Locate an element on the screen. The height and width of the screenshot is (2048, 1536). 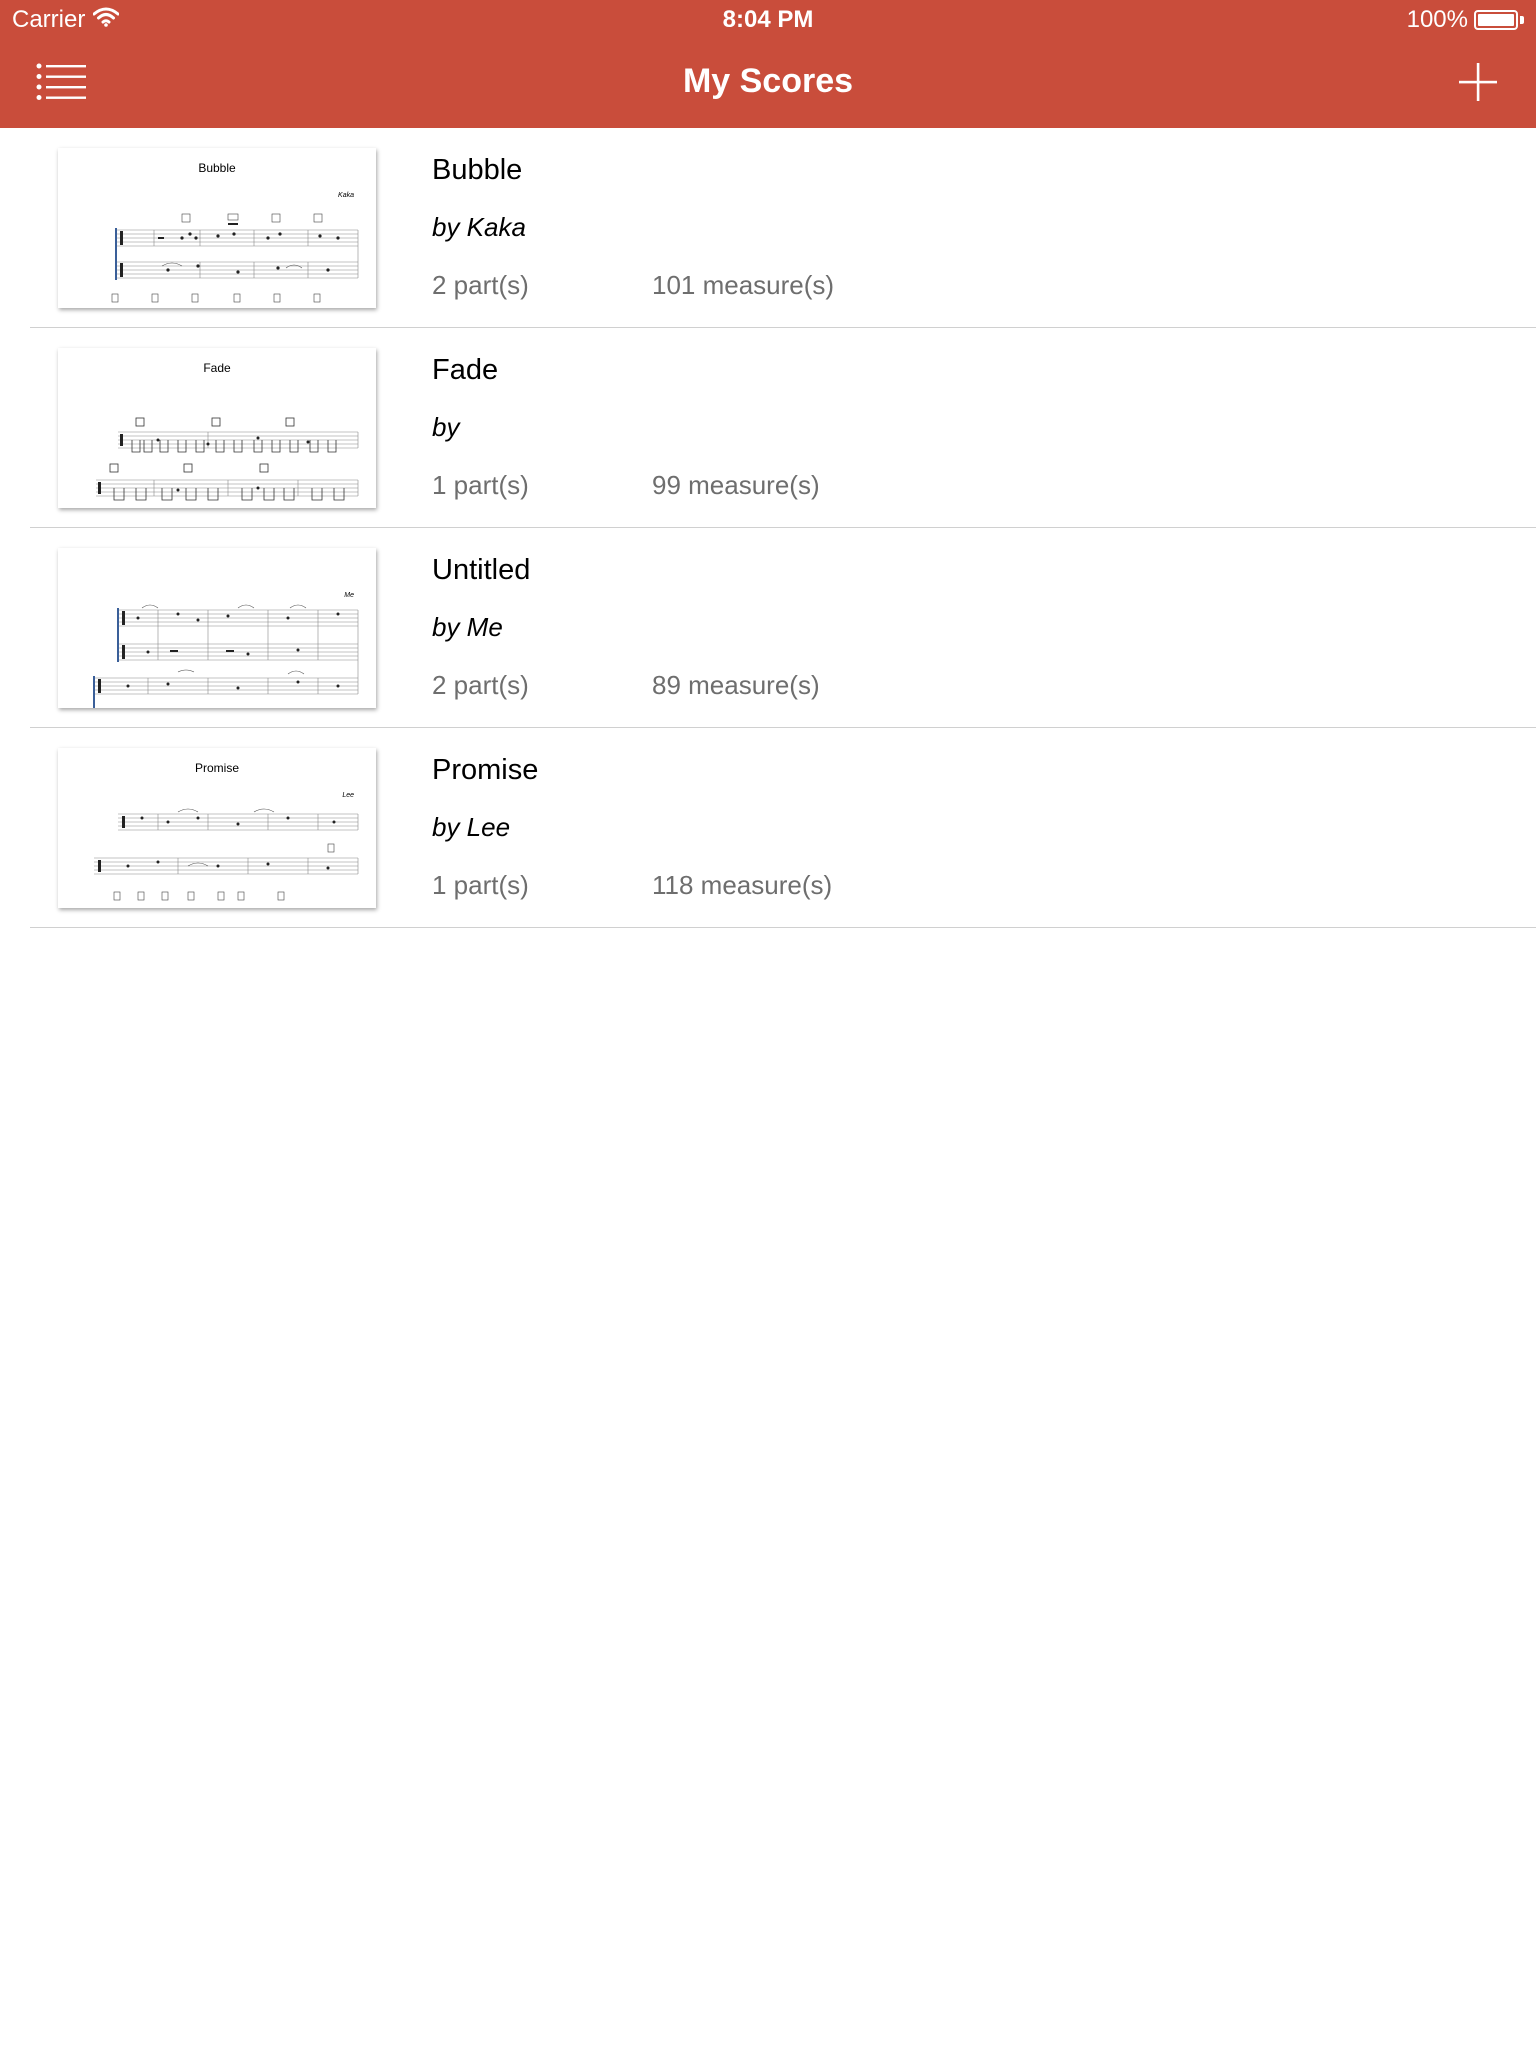
status-time: 8:04 PM is located at coordinates (768, 19).